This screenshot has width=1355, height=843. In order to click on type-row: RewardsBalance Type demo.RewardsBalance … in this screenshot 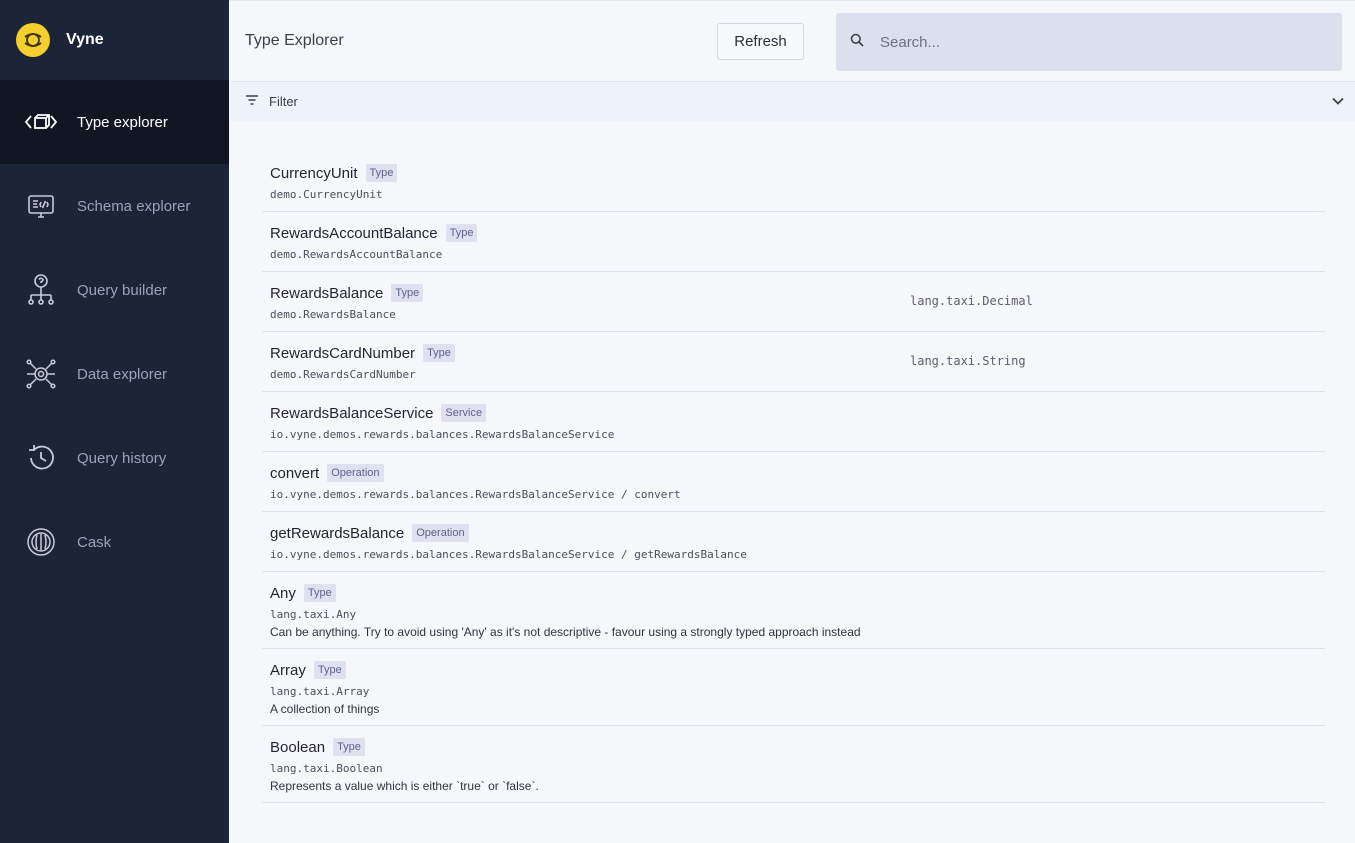, I will do `click(793, 302)`.